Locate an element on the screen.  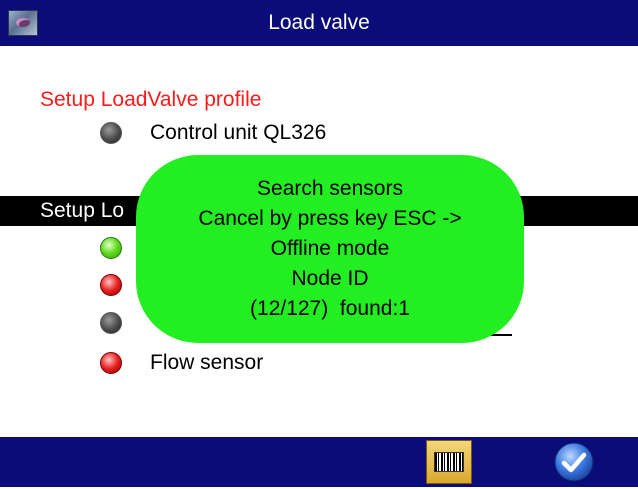
page-title: Load valve is located at coordinates (319, 22).